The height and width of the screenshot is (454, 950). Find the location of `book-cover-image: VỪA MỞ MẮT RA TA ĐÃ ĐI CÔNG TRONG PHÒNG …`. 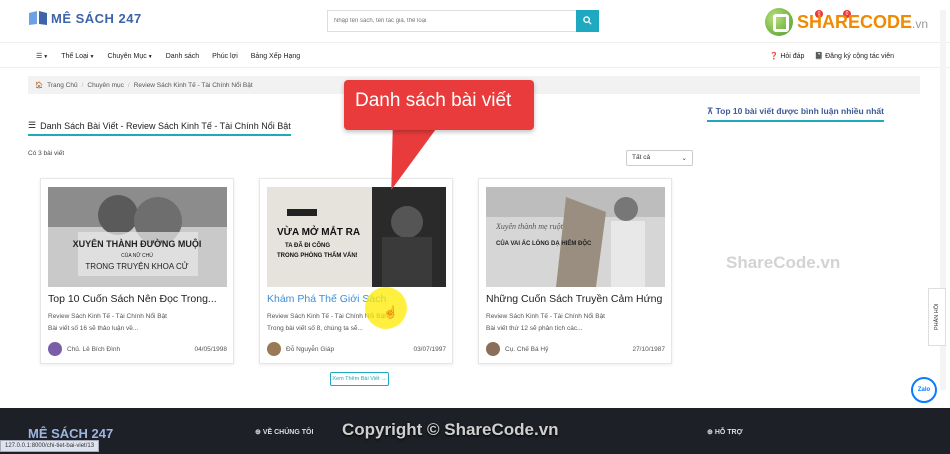

book-cover-image: VỪA MỞ MẮT RA TA ĐÃ ĐI CÔNG TRONG PHÒNG … is located at coordinates (356, 237).